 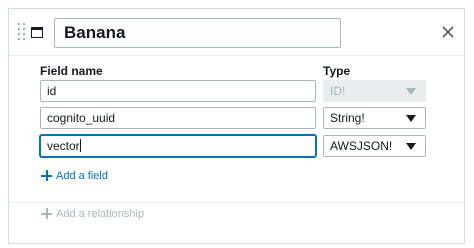 What do you see at coordinates (71, 71) in the screenshot?
I see `field-name-column-label: Field name` at bounding box center [71, 71].